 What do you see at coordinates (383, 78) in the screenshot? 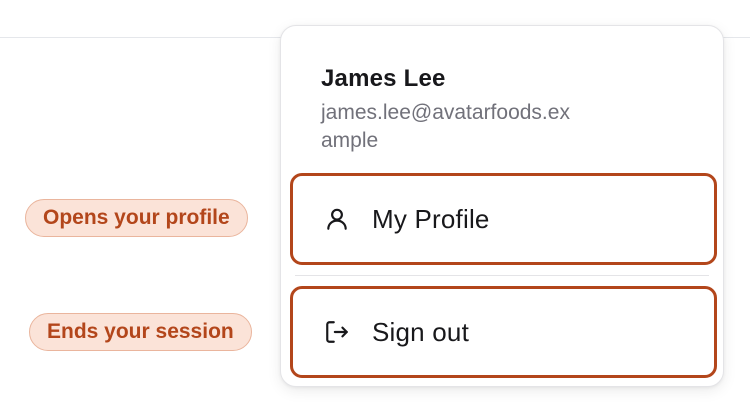
I see `user-name: James Lee` at bounding box center [383, 78].